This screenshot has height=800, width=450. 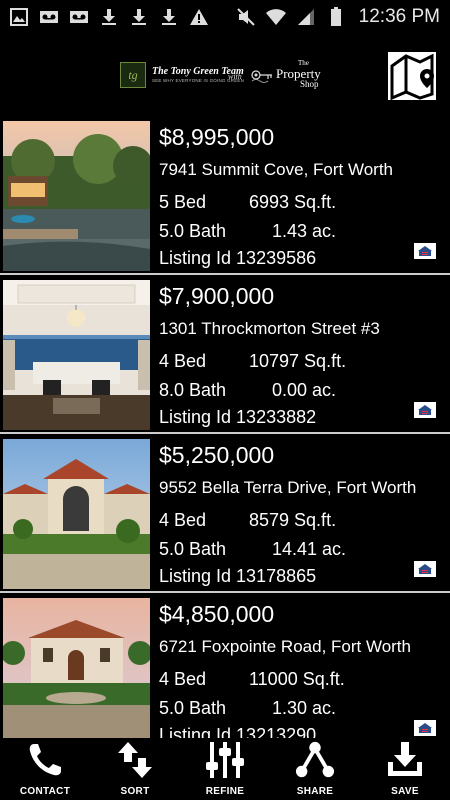 I want to click on listing-beds: 5 Bed, so click(x=183, y=202).